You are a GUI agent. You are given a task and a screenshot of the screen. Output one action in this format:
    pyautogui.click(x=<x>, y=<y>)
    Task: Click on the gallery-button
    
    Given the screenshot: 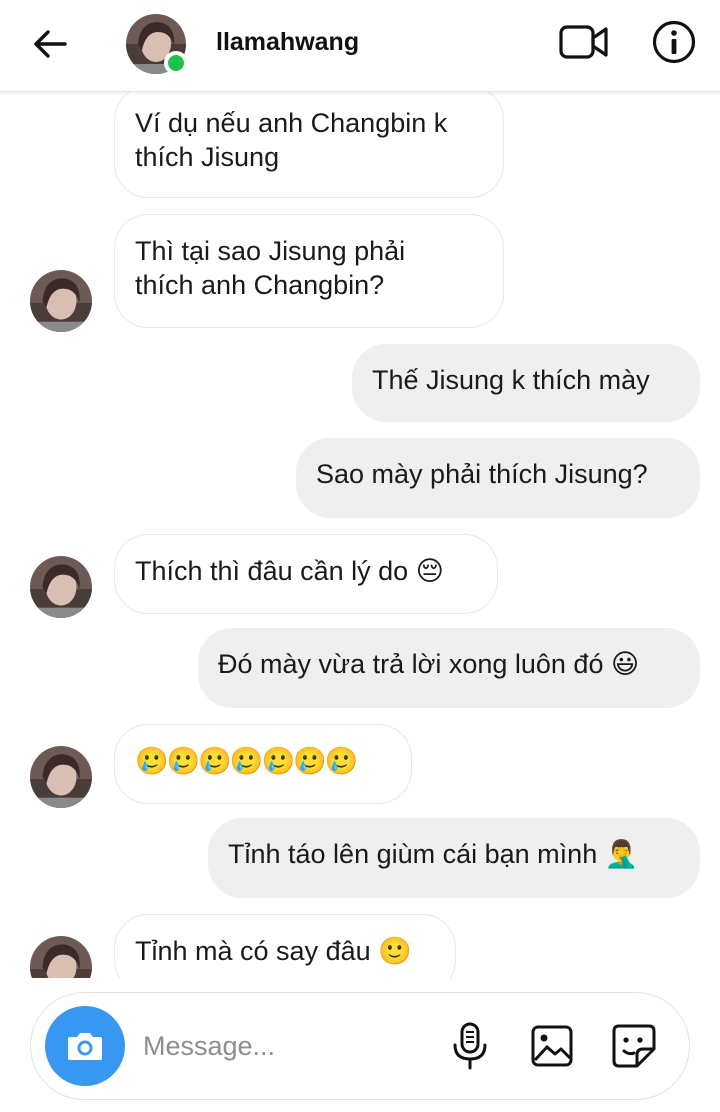 What is the action you would take?
    pyautogui.click(x=552, y=1046)
    